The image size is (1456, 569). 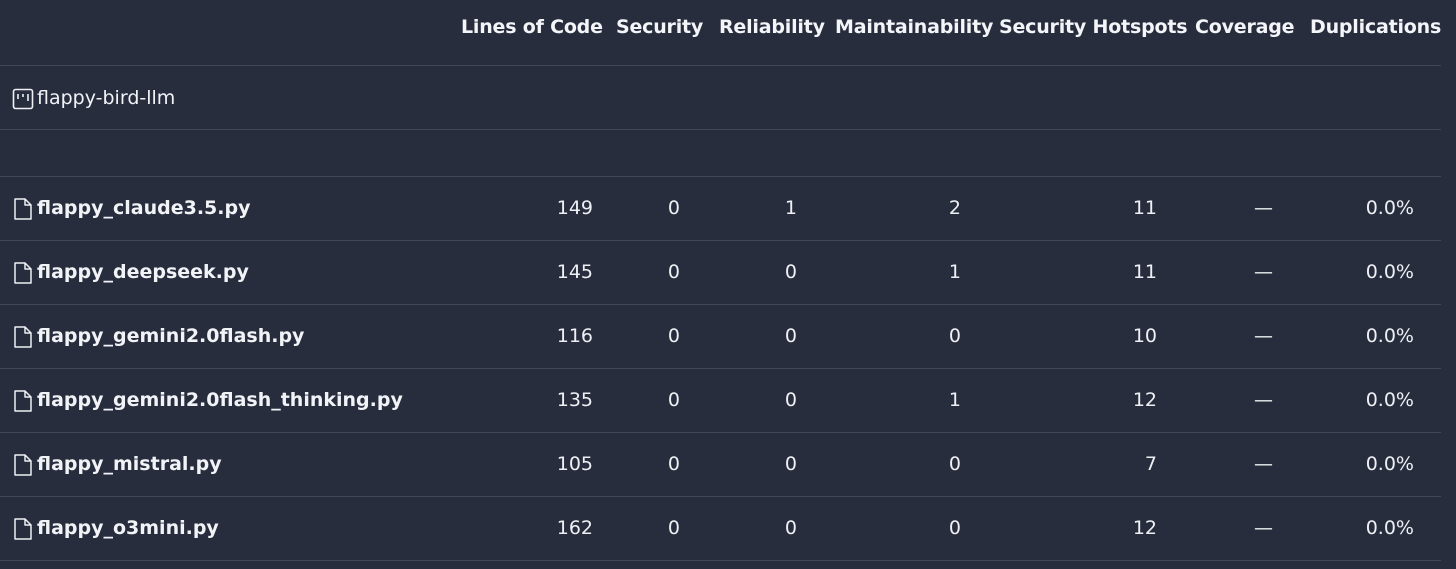 I want to click on column-header-coverage: Coverage, so click(x=1245, y=27).